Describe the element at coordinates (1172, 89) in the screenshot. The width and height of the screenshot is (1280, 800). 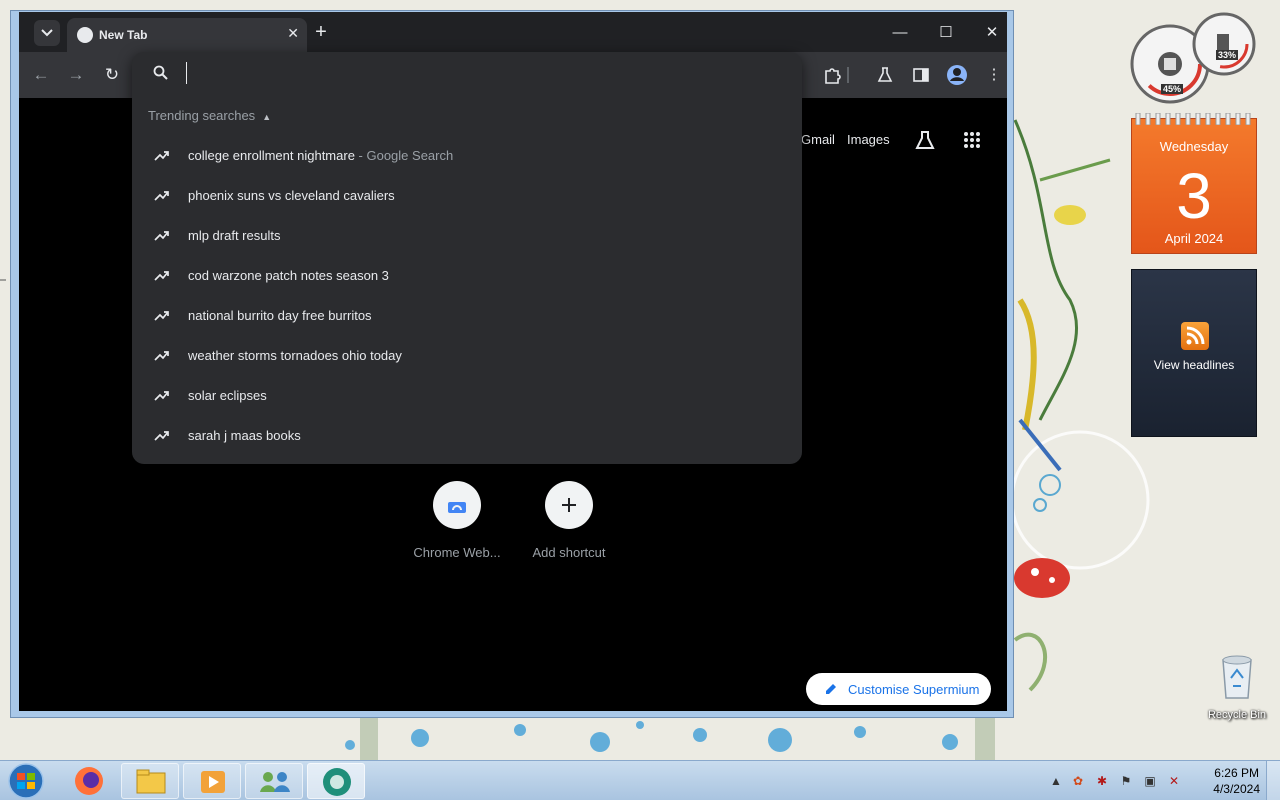
I see `cpu-percent-label: 45%` at that location.